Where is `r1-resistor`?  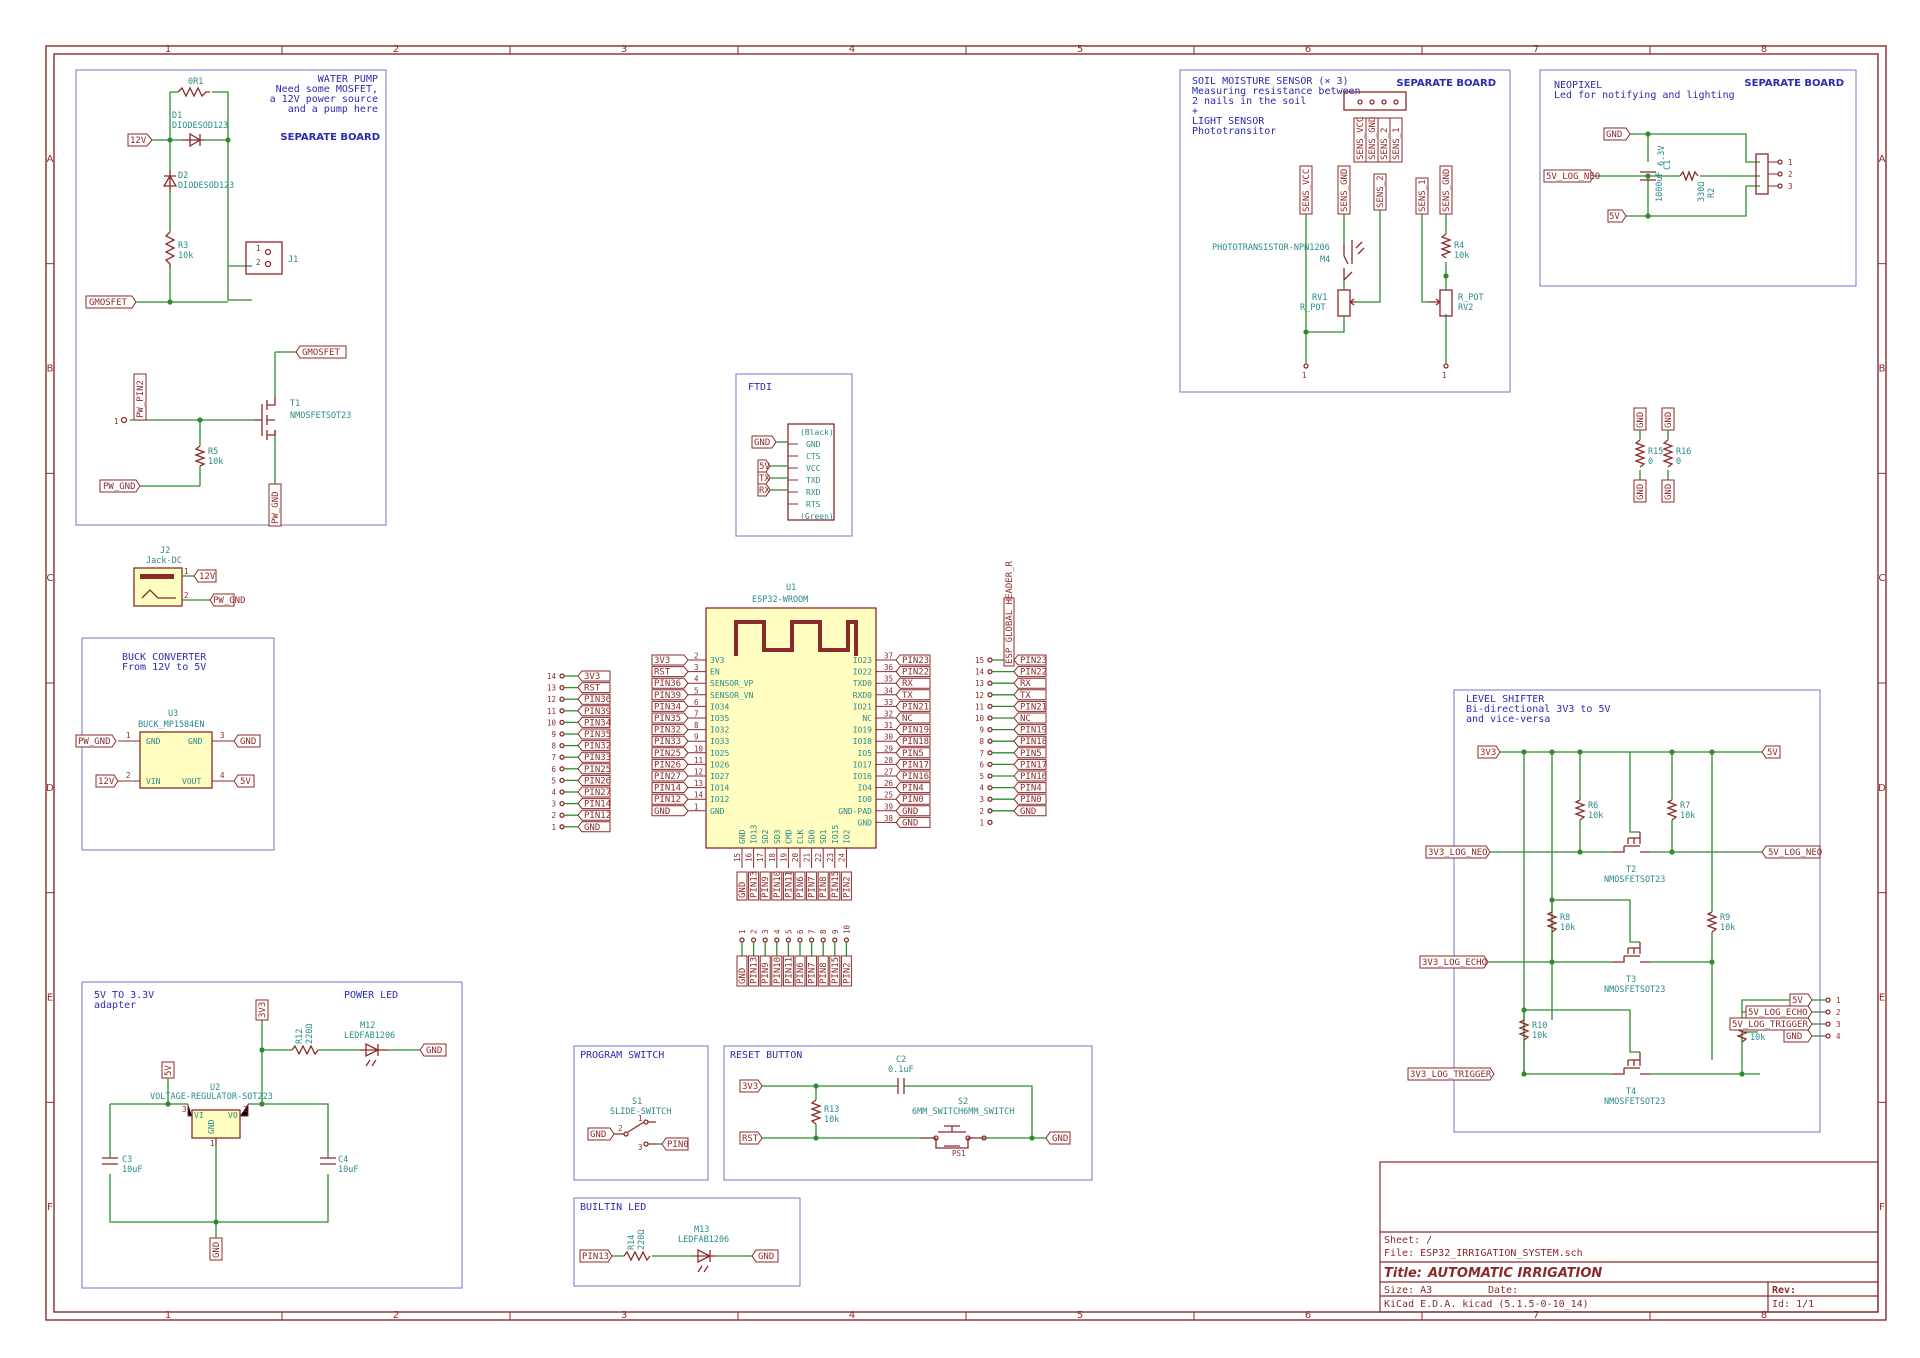 r1-resistor is located at coordinates (193, 92).